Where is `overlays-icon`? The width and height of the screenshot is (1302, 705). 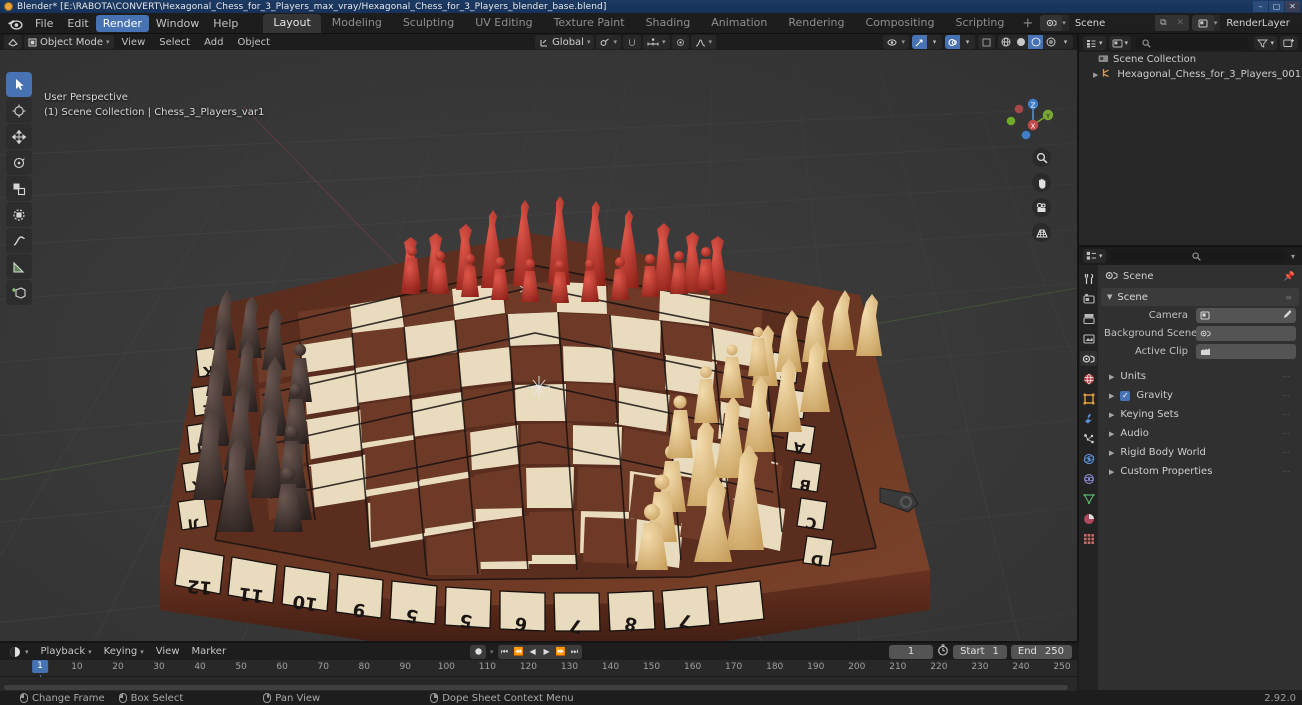 overlays-icon is located at coordinates (952, 42).